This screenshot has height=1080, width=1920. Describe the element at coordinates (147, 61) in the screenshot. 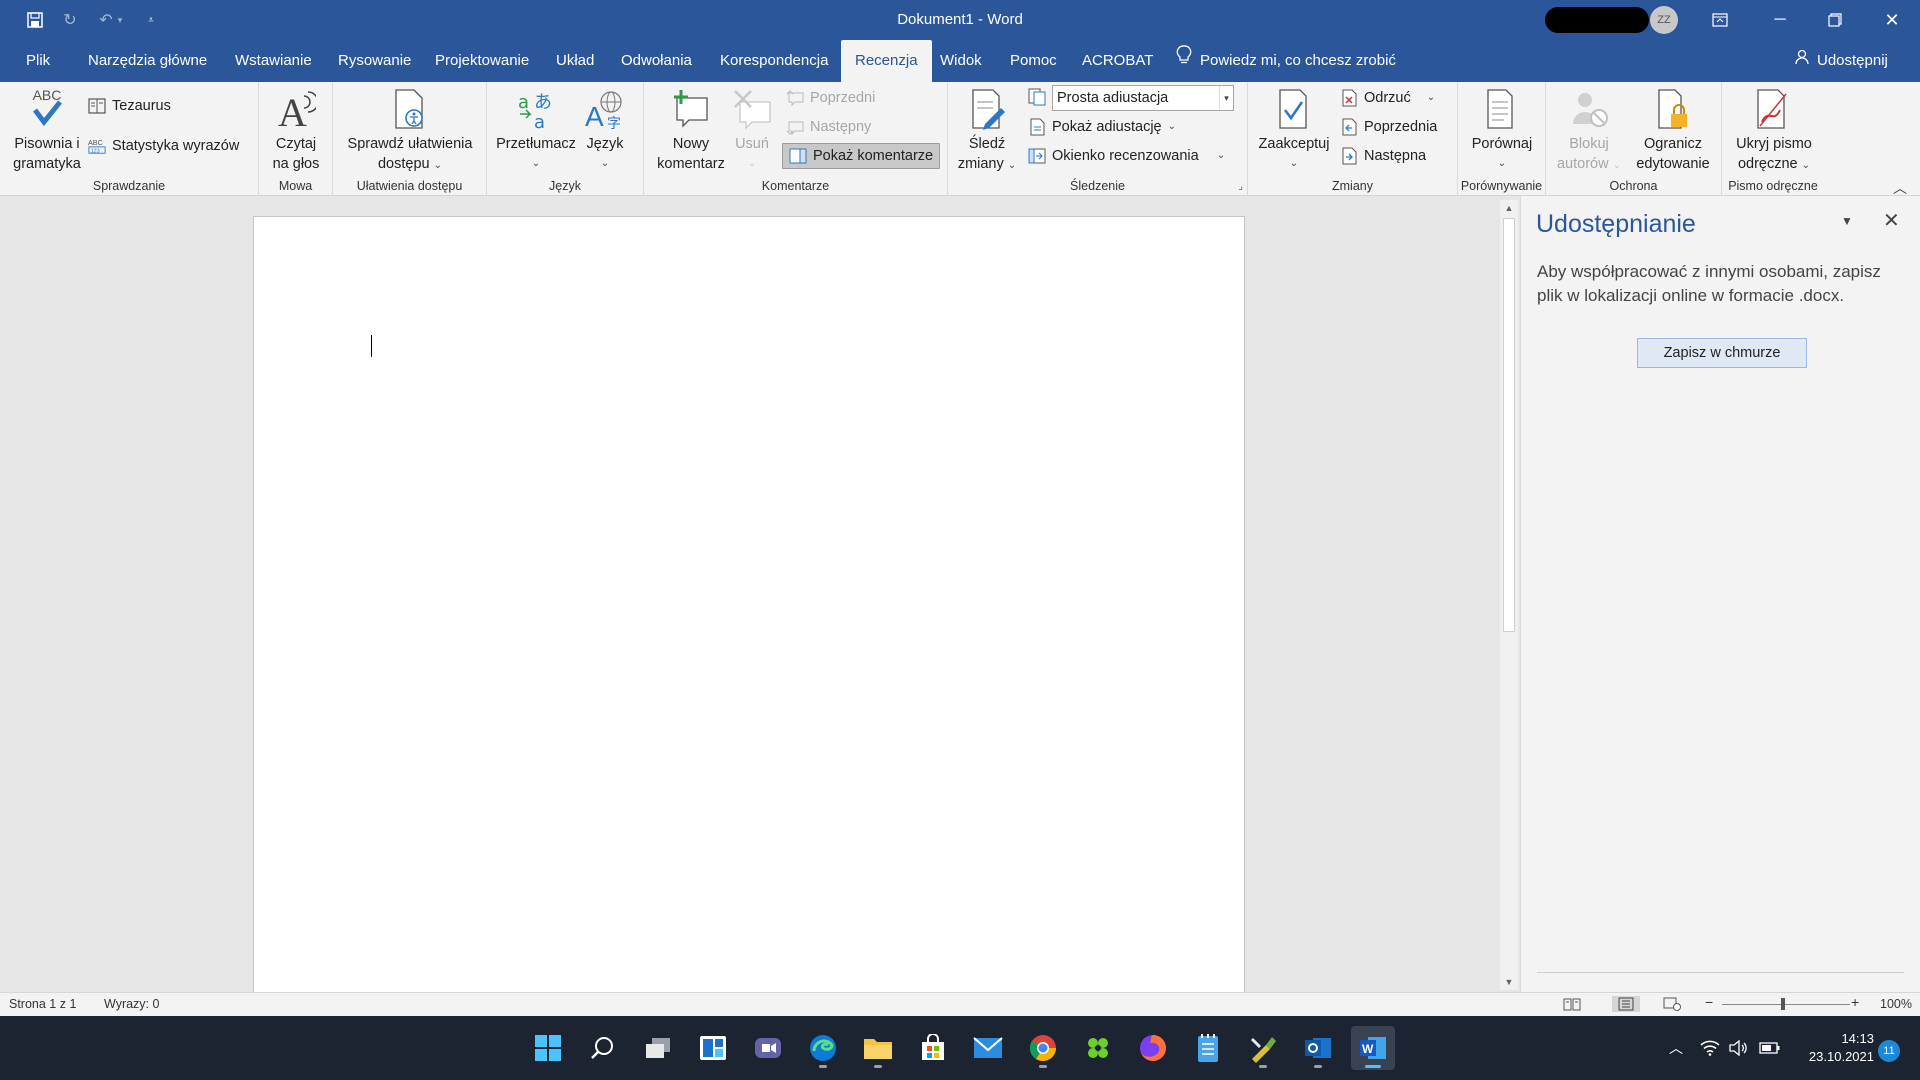

I see `tab-home: Narzędzia główne` at that location.